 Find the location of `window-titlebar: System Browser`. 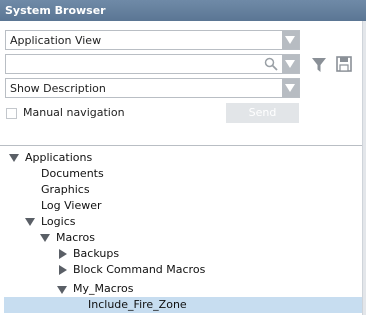

window-titlebar: System Browser is located at coordinates (183, 10).